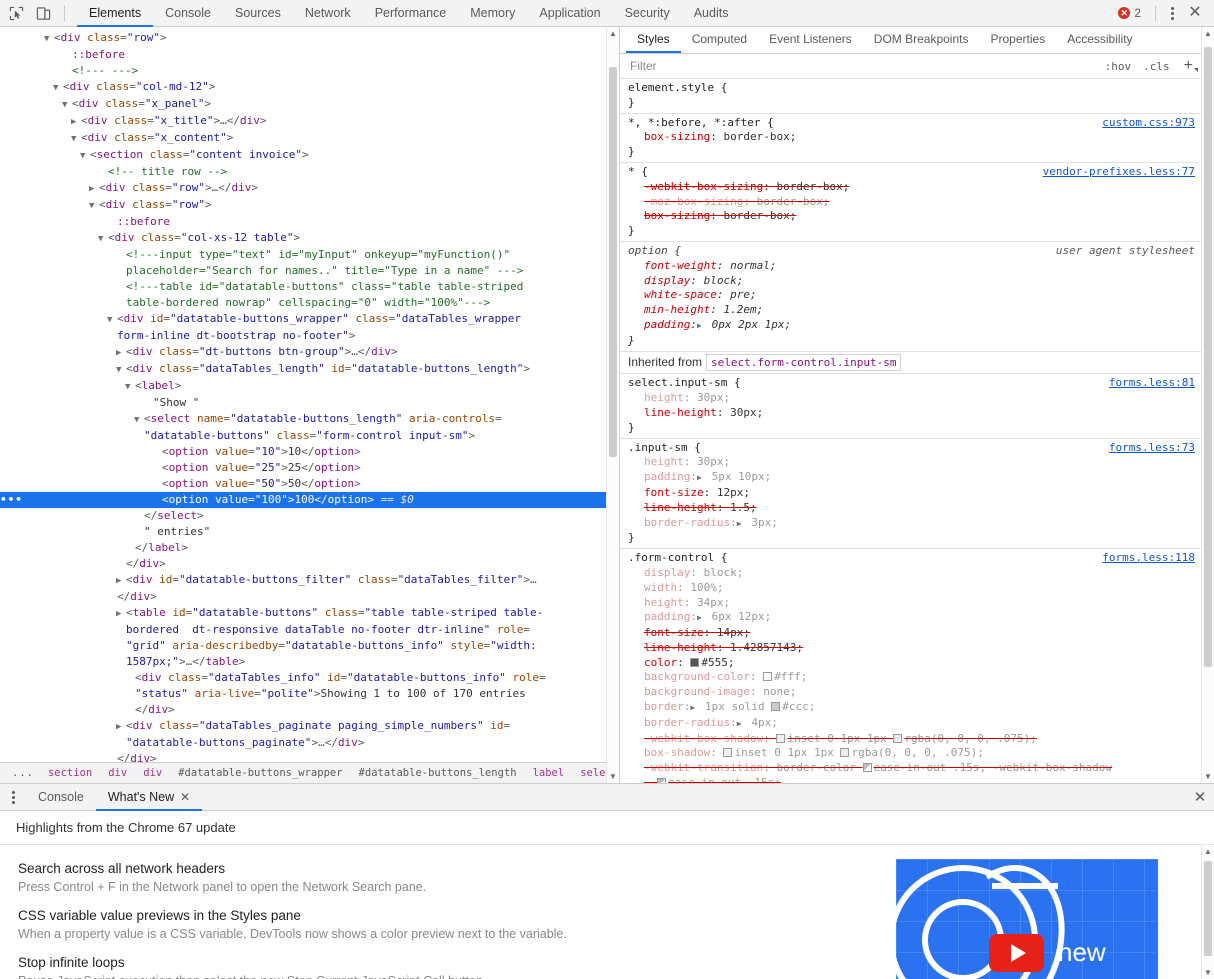  Describe the element at coordinates (309, 743) in the screenshot. I see `dom-node: "datatable-buttons_paginate">…</div>` at that location.